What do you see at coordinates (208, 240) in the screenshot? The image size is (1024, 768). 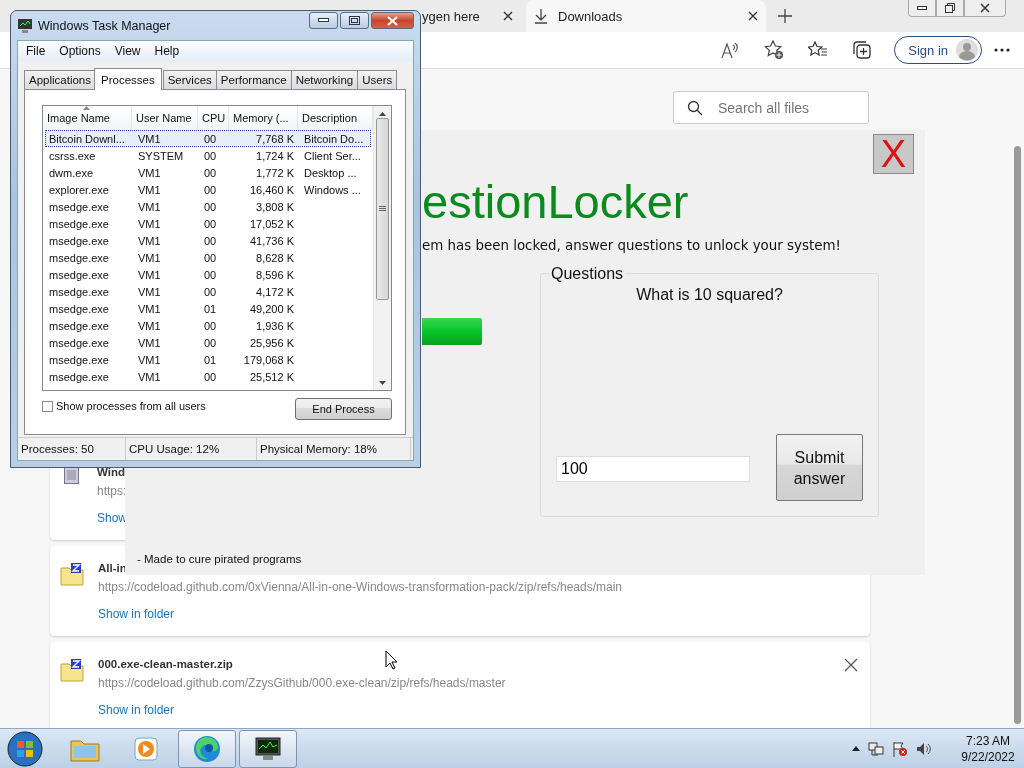 I see `process-row: msedge.exe VM1 00 41,736 K` at bounding box center [208, 240].